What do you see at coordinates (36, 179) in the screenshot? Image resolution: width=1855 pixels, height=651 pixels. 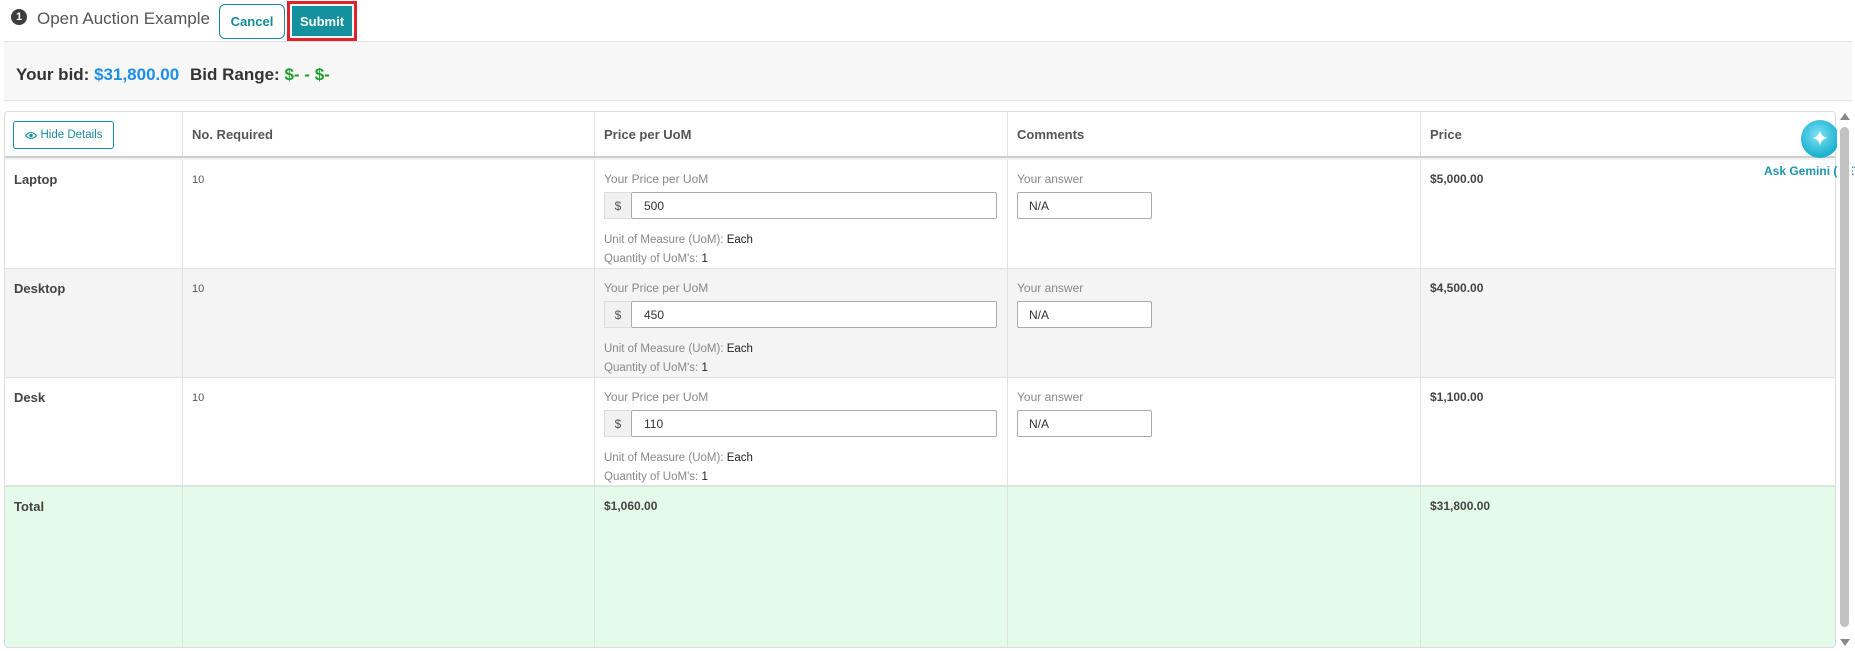 I see `item-name: Laptop` at bounding box center [36, 179].